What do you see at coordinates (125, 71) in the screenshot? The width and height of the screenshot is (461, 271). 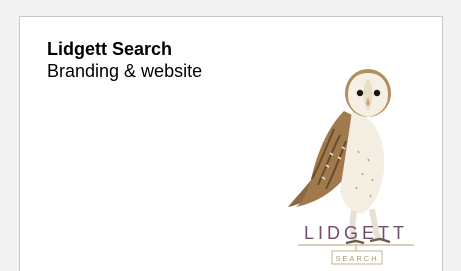 I see `project-subtitle: Branding & website` at bounding box center [125, 71].